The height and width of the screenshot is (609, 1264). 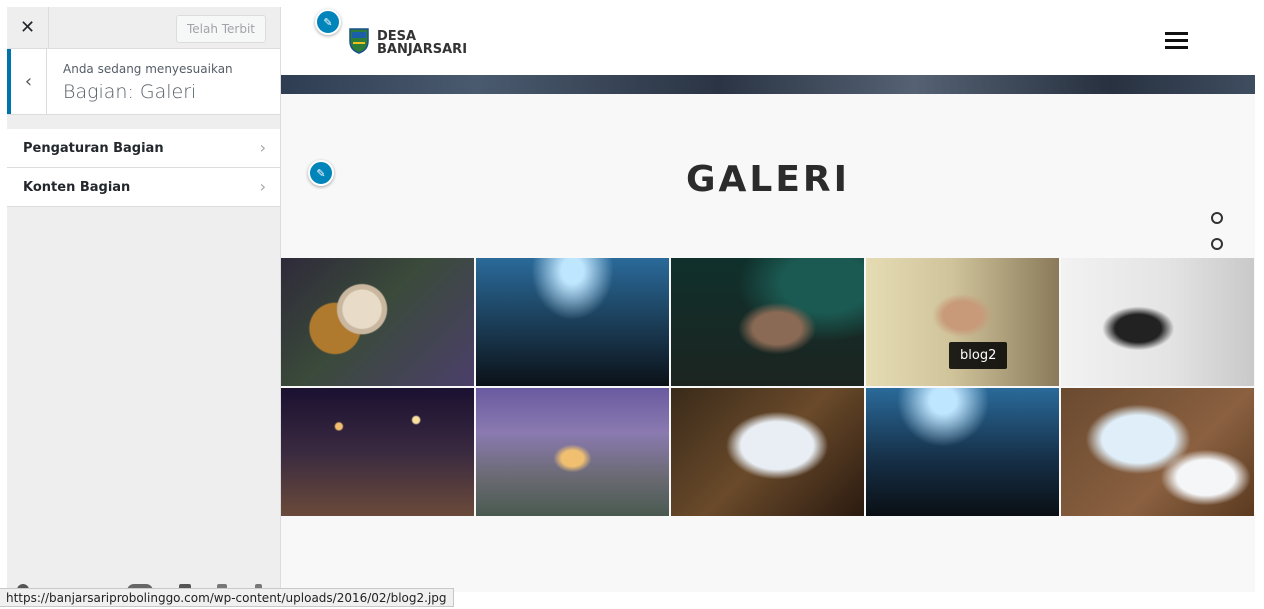 What do you see at coordinates (328, 22) in the screenshot?
I see `edit-pencil-icon: ✎` at bounding box center [328, 22].